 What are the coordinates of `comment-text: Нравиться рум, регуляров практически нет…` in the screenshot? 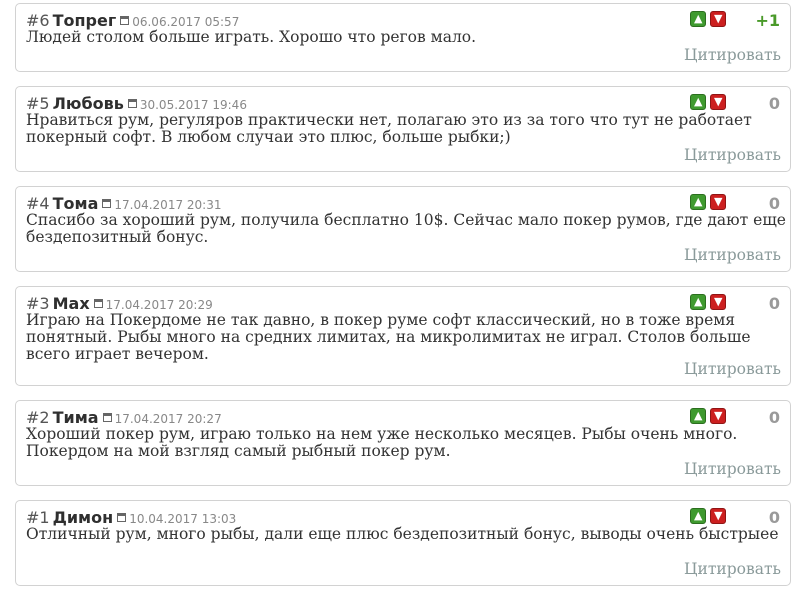 It's located at (389, 128).